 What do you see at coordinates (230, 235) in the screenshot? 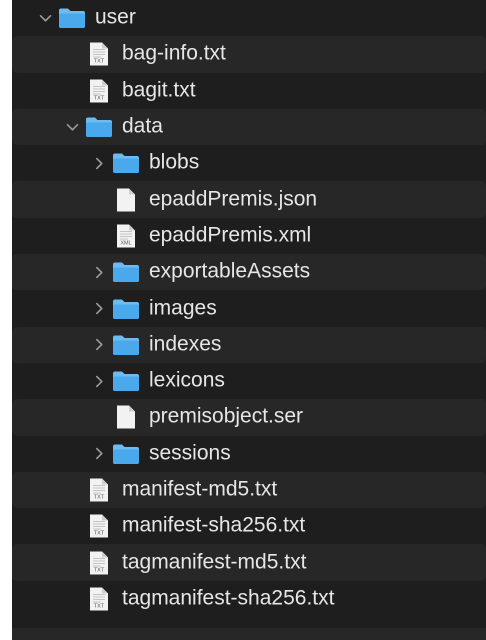
I see `item-label: epaddPremis.xml` at bounding box center [230, 235].